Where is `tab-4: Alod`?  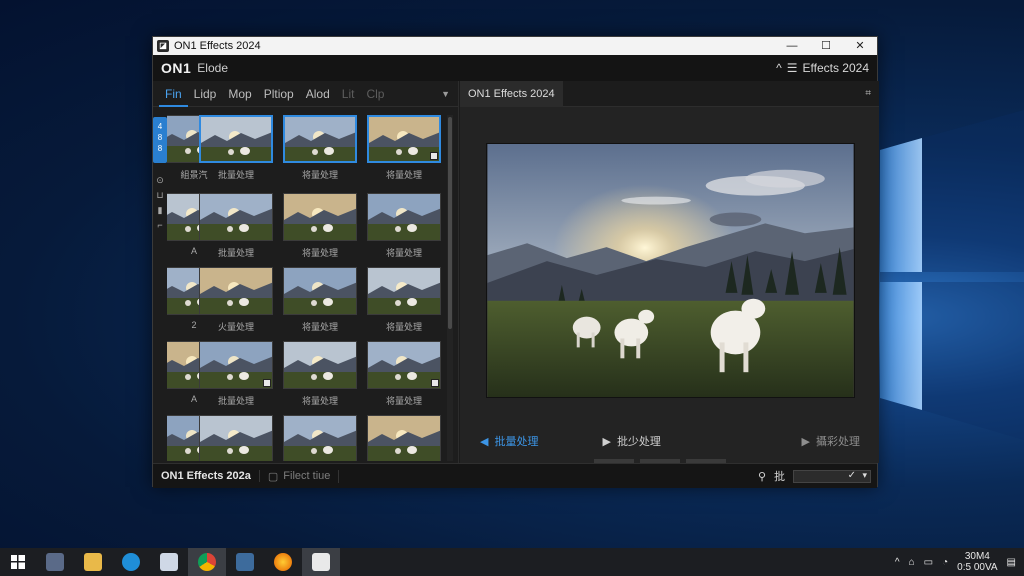
tab-4: Alod is located at coordinates (318, 94).